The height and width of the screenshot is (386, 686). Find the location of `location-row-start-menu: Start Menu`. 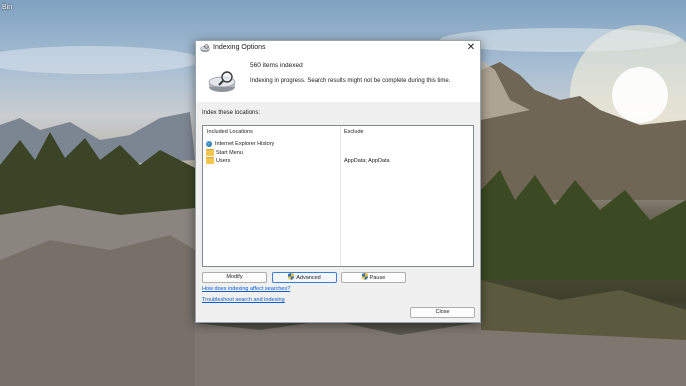

location-row-start-menu: Start Menu is located at coordinates (224, 153).